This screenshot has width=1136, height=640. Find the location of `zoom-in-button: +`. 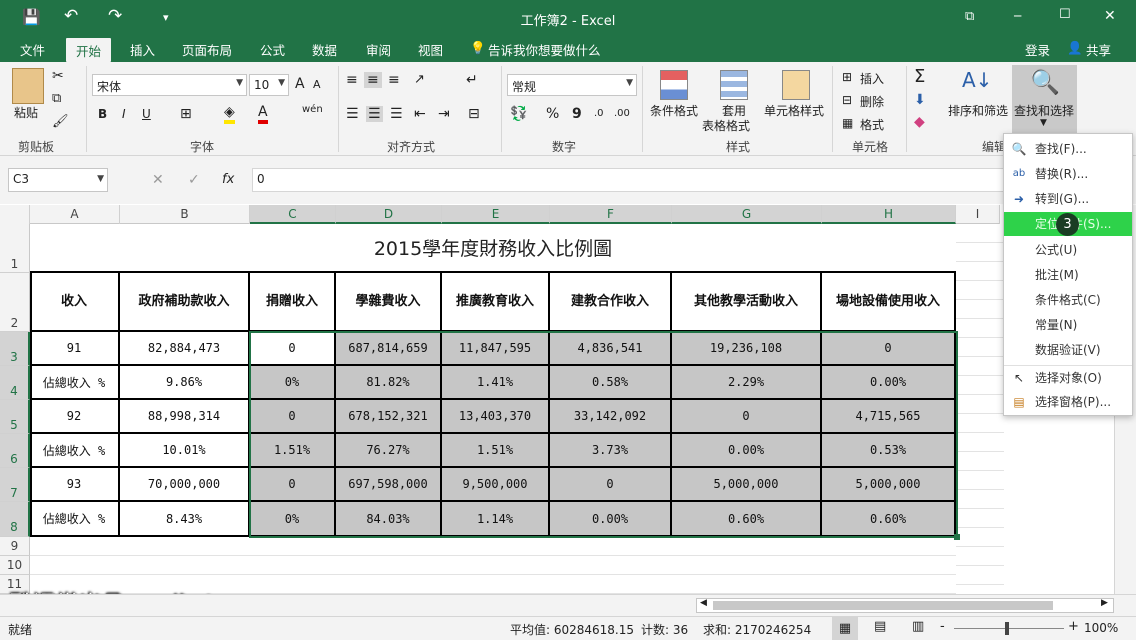

zoom-in-button: + is located at coordinates (1073, 626).